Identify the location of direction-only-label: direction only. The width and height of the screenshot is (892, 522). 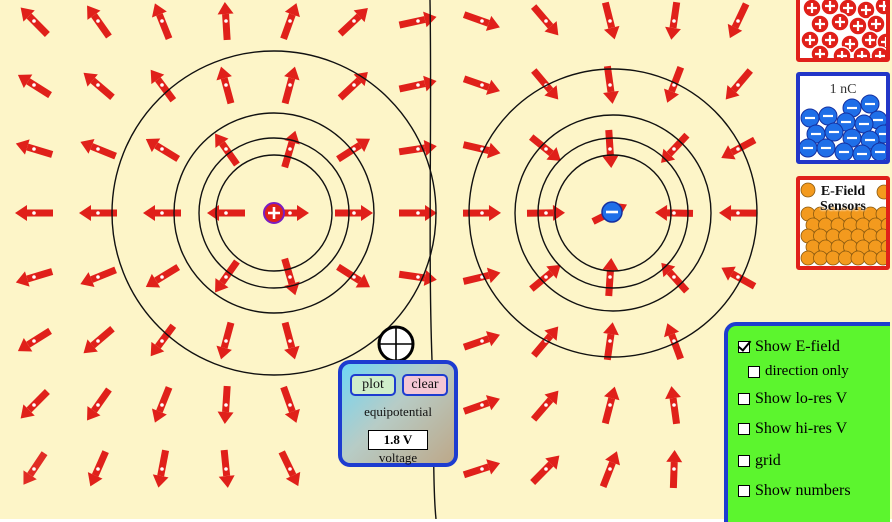
(807, 371).